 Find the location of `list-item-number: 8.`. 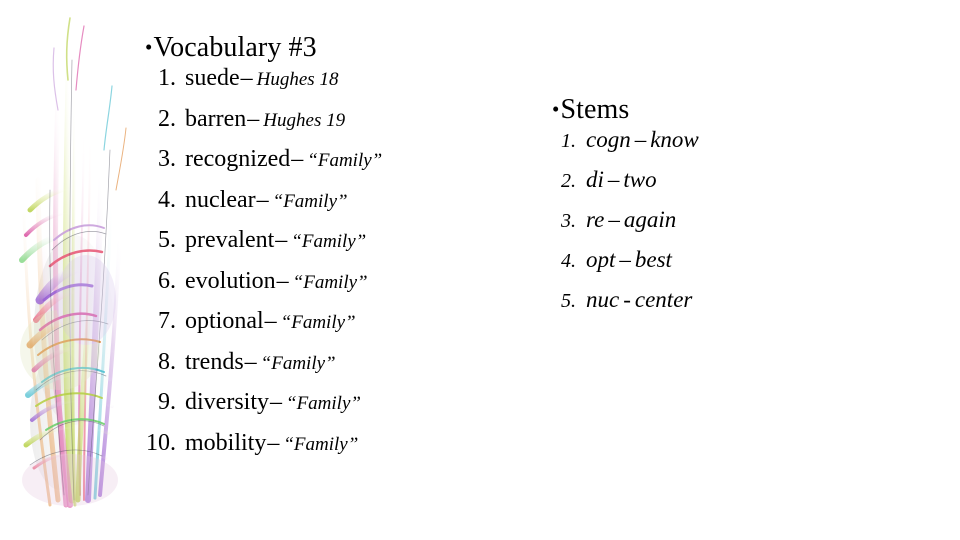

list-item-number: 8. is located at coordinates (167, 361).